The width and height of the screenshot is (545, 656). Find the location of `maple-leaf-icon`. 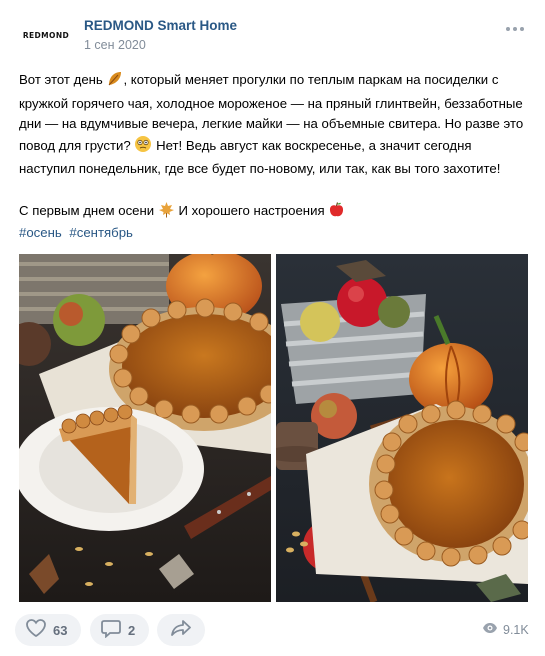

maple-leaf-icon is located at coordinates (166, 213).